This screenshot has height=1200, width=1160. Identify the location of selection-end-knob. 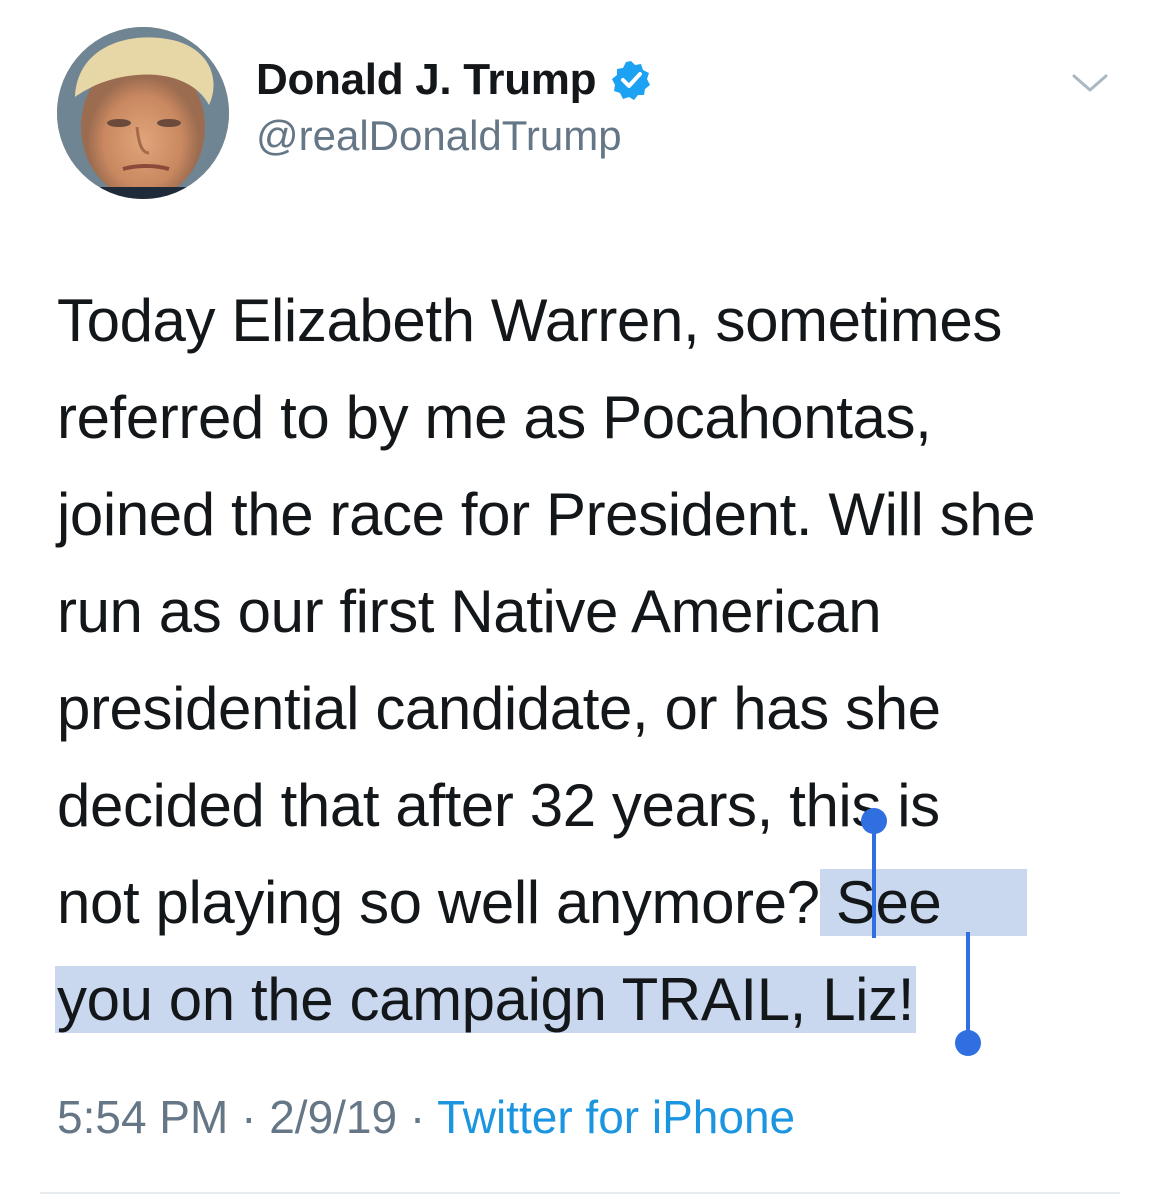
(968, 1043).